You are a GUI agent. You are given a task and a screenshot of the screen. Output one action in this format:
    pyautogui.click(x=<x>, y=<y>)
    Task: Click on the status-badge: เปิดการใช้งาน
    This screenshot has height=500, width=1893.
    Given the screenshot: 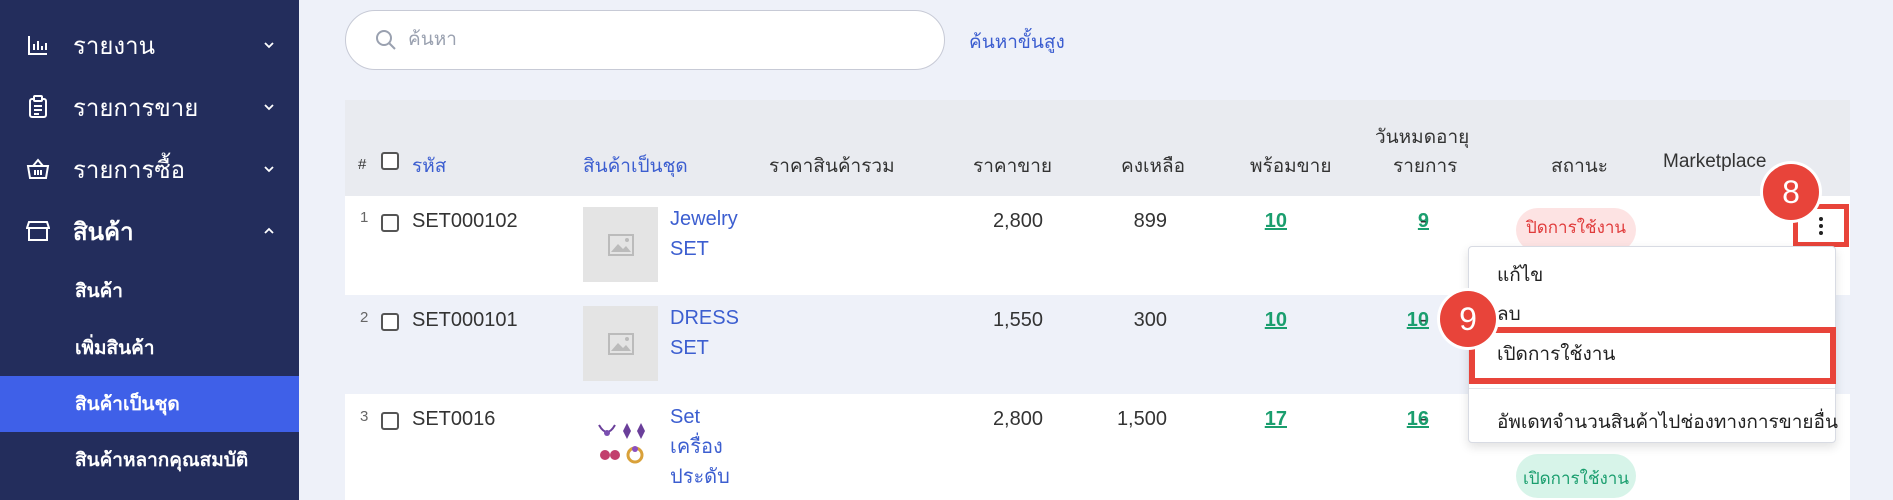 What is the action you would take?
    pyautogui.click(x=1576, y=476)
    